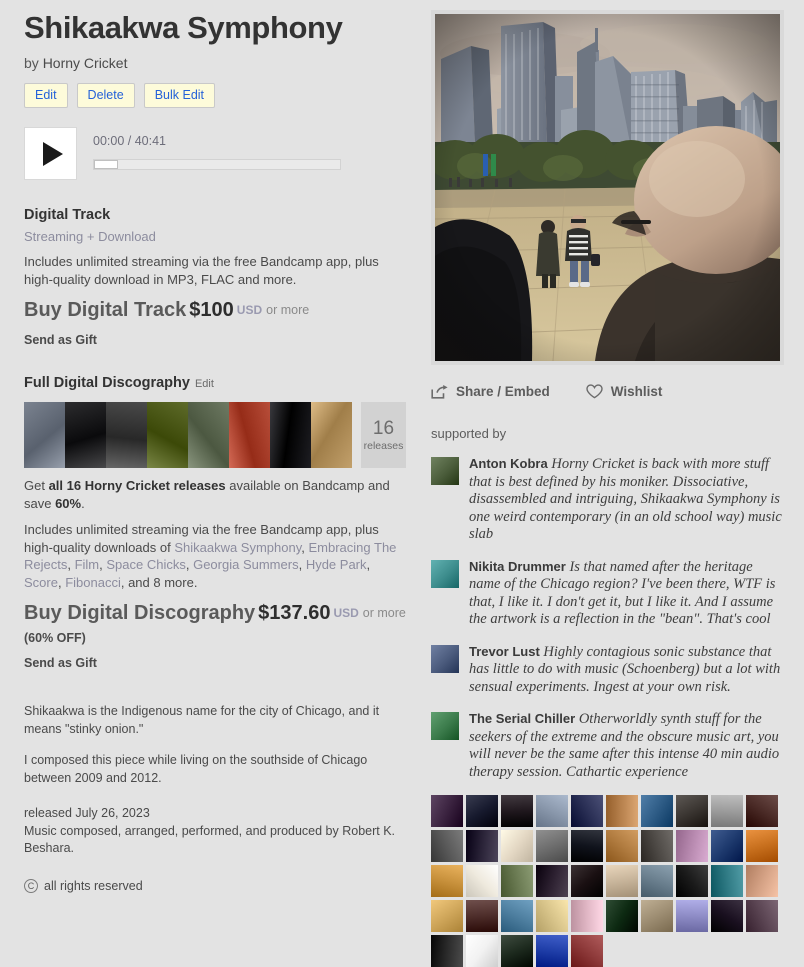  I want to click on buy-discography-button: Buy Digital Discography $137.60 USD or more, so click(215, 613).